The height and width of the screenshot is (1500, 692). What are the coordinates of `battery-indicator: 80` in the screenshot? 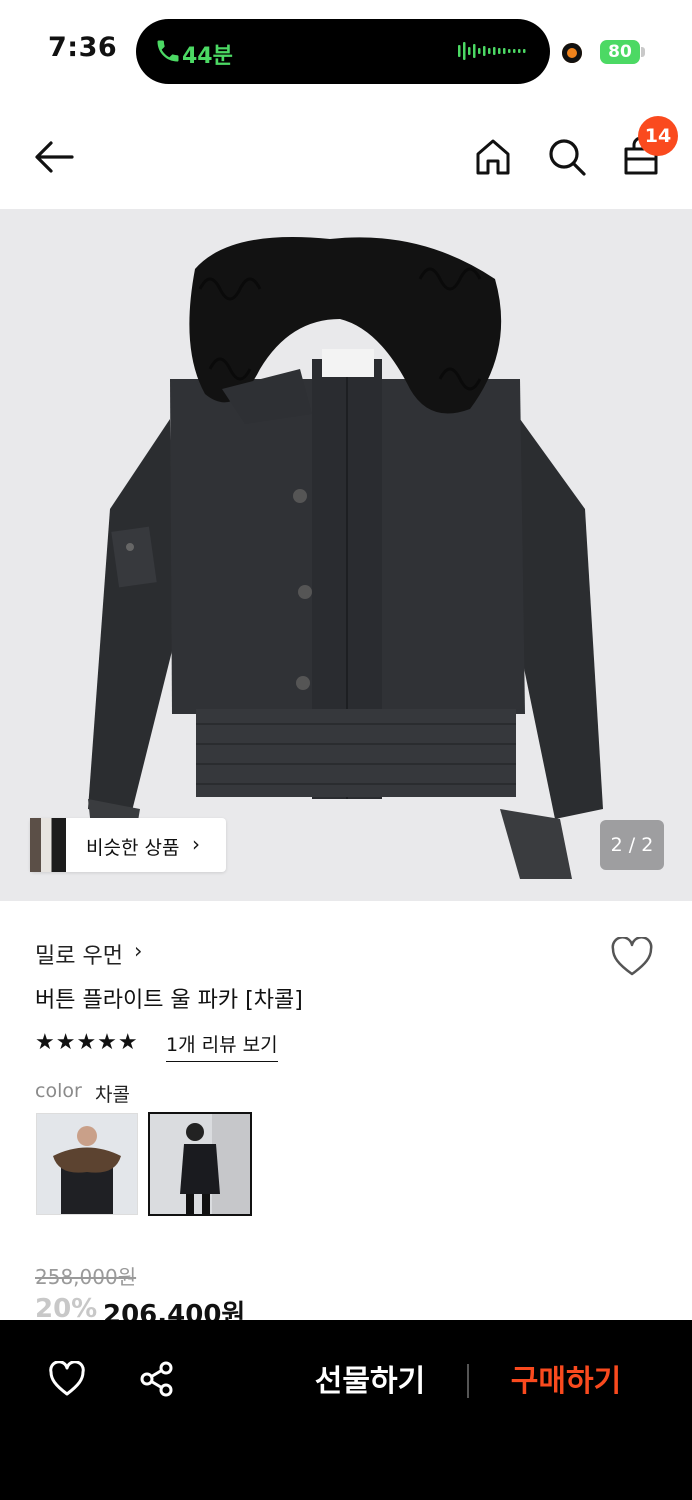 It's located at (620, 52).